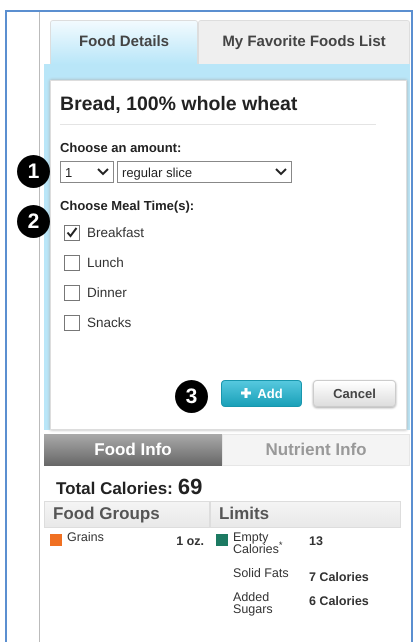 The image size is (417, 642). What do you see at coordinates (204, 172) in the screenshot?
I see `unit-select: regular slice` at bounding box center [204, 172].